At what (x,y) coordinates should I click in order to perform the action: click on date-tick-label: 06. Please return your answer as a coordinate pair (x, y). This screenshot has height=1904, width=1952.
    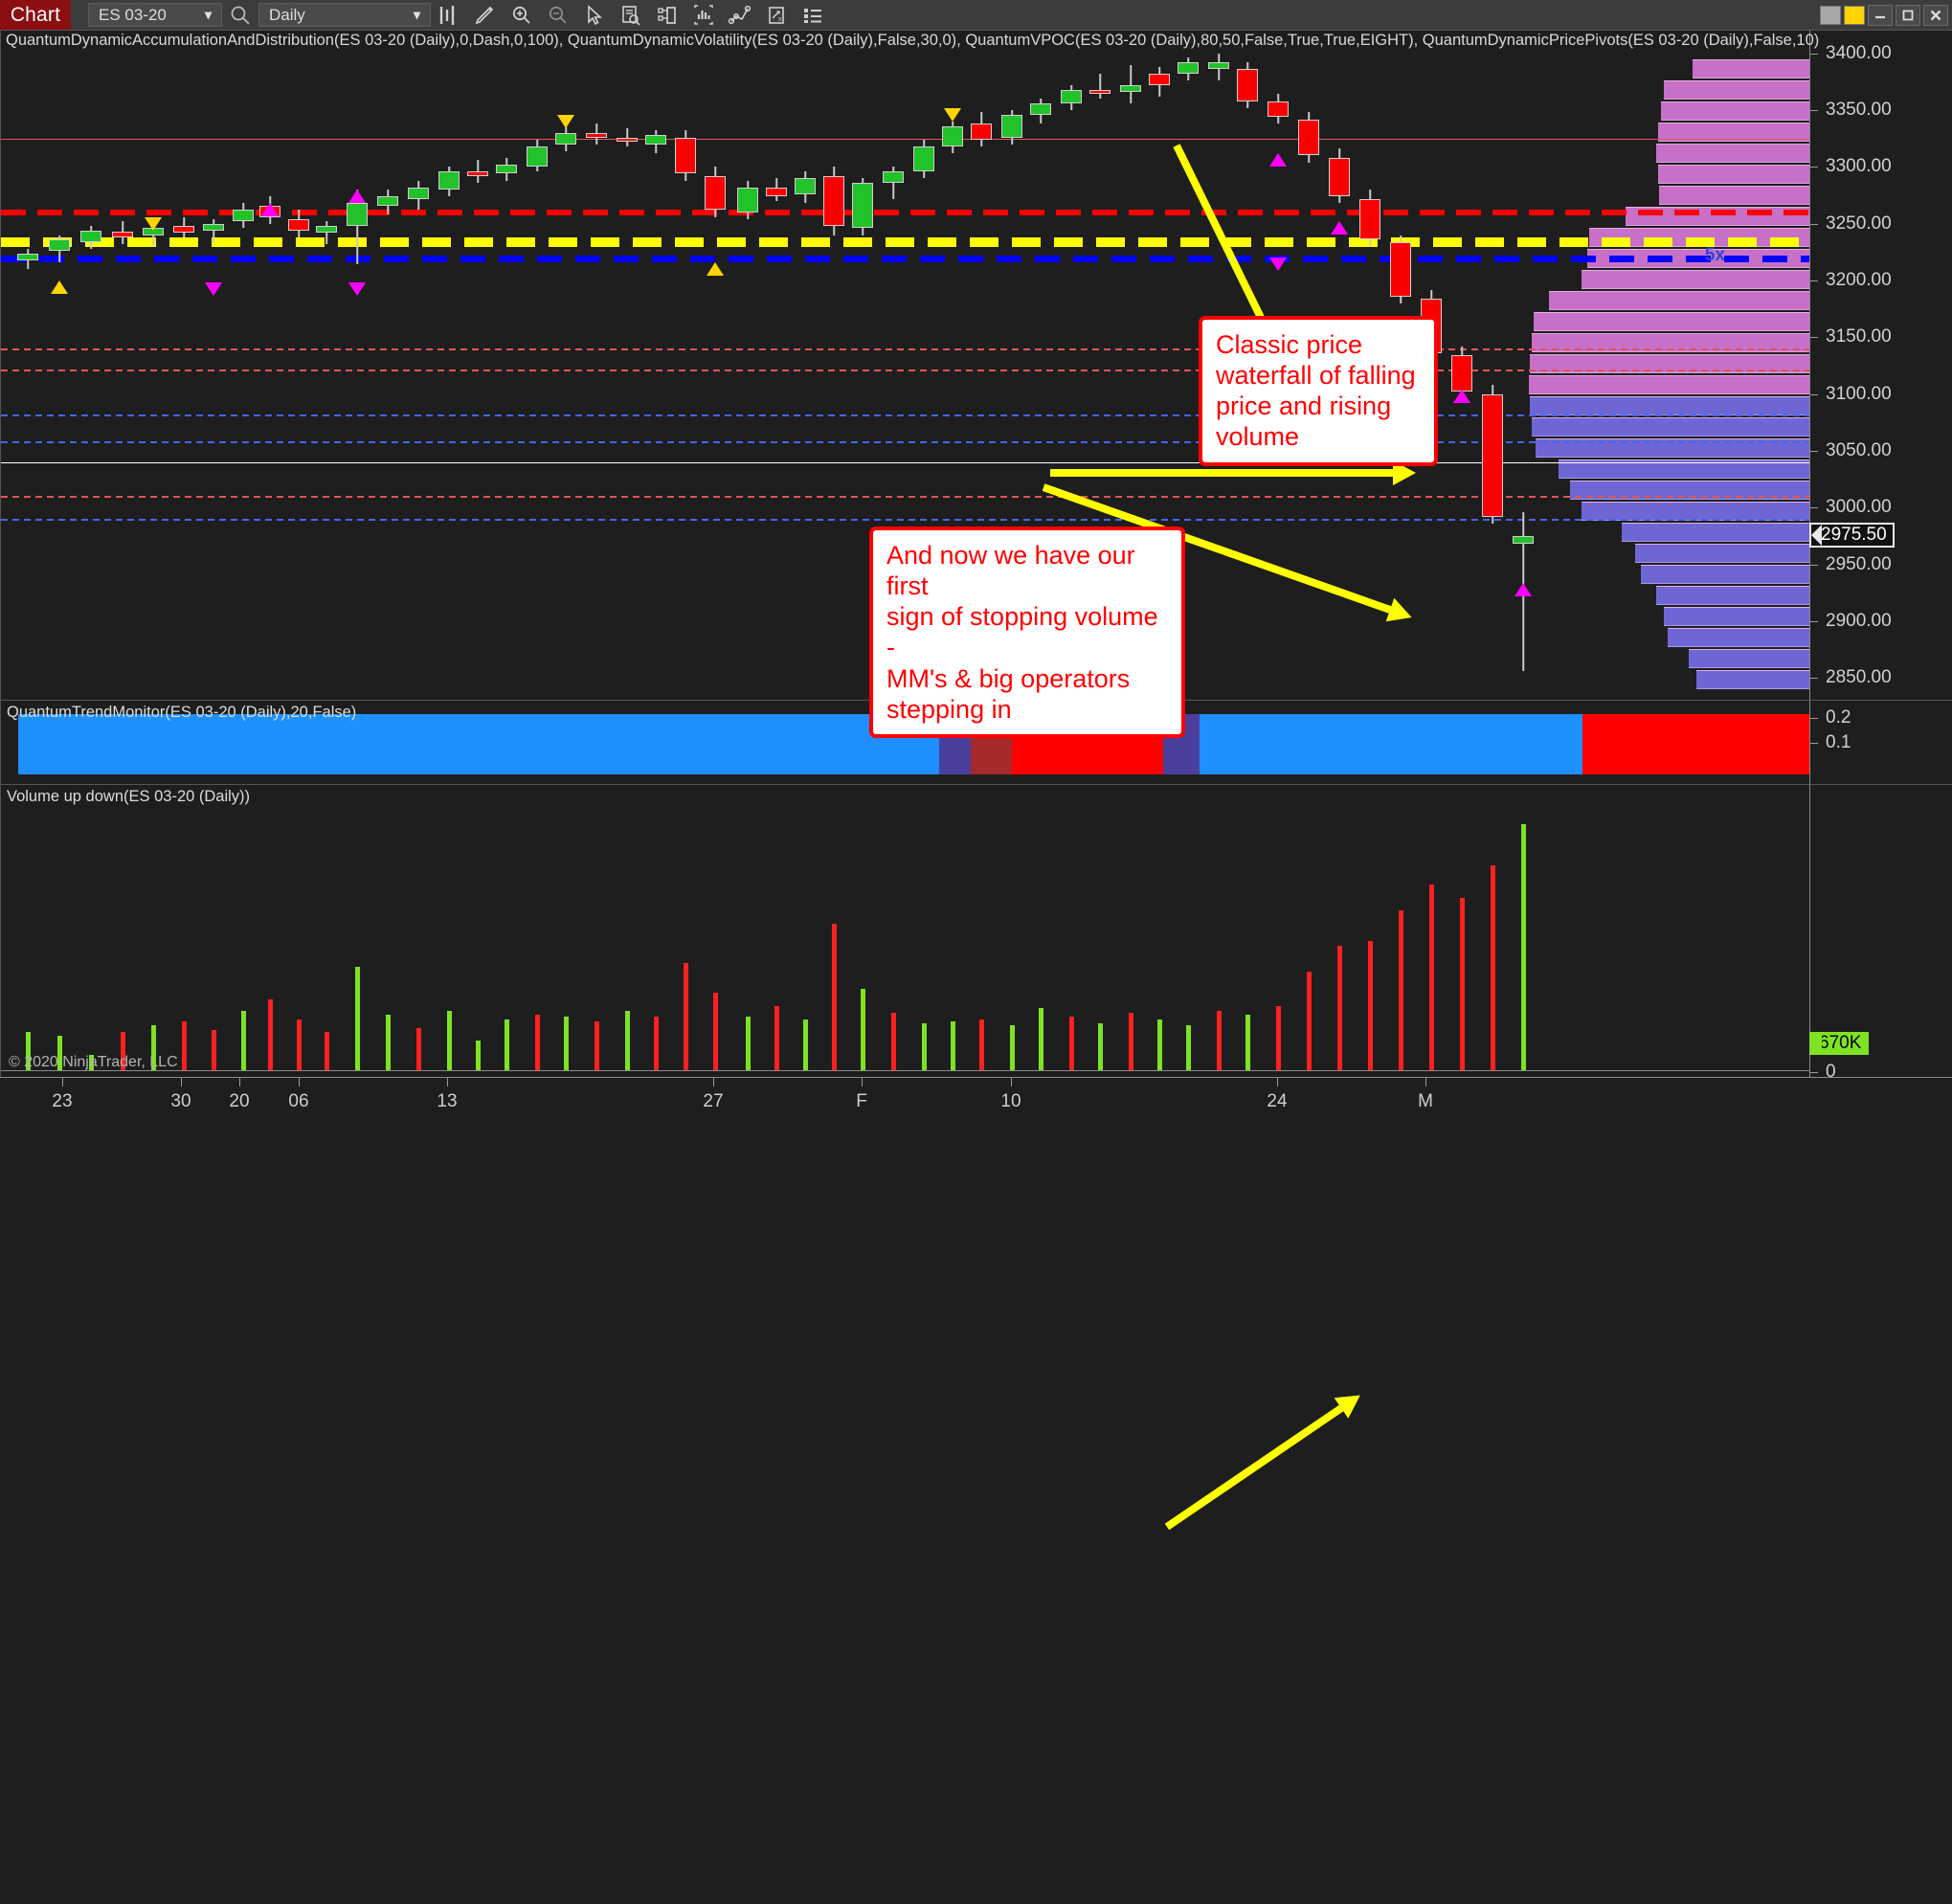
    Looking at the image, I should click on (298, 1101).